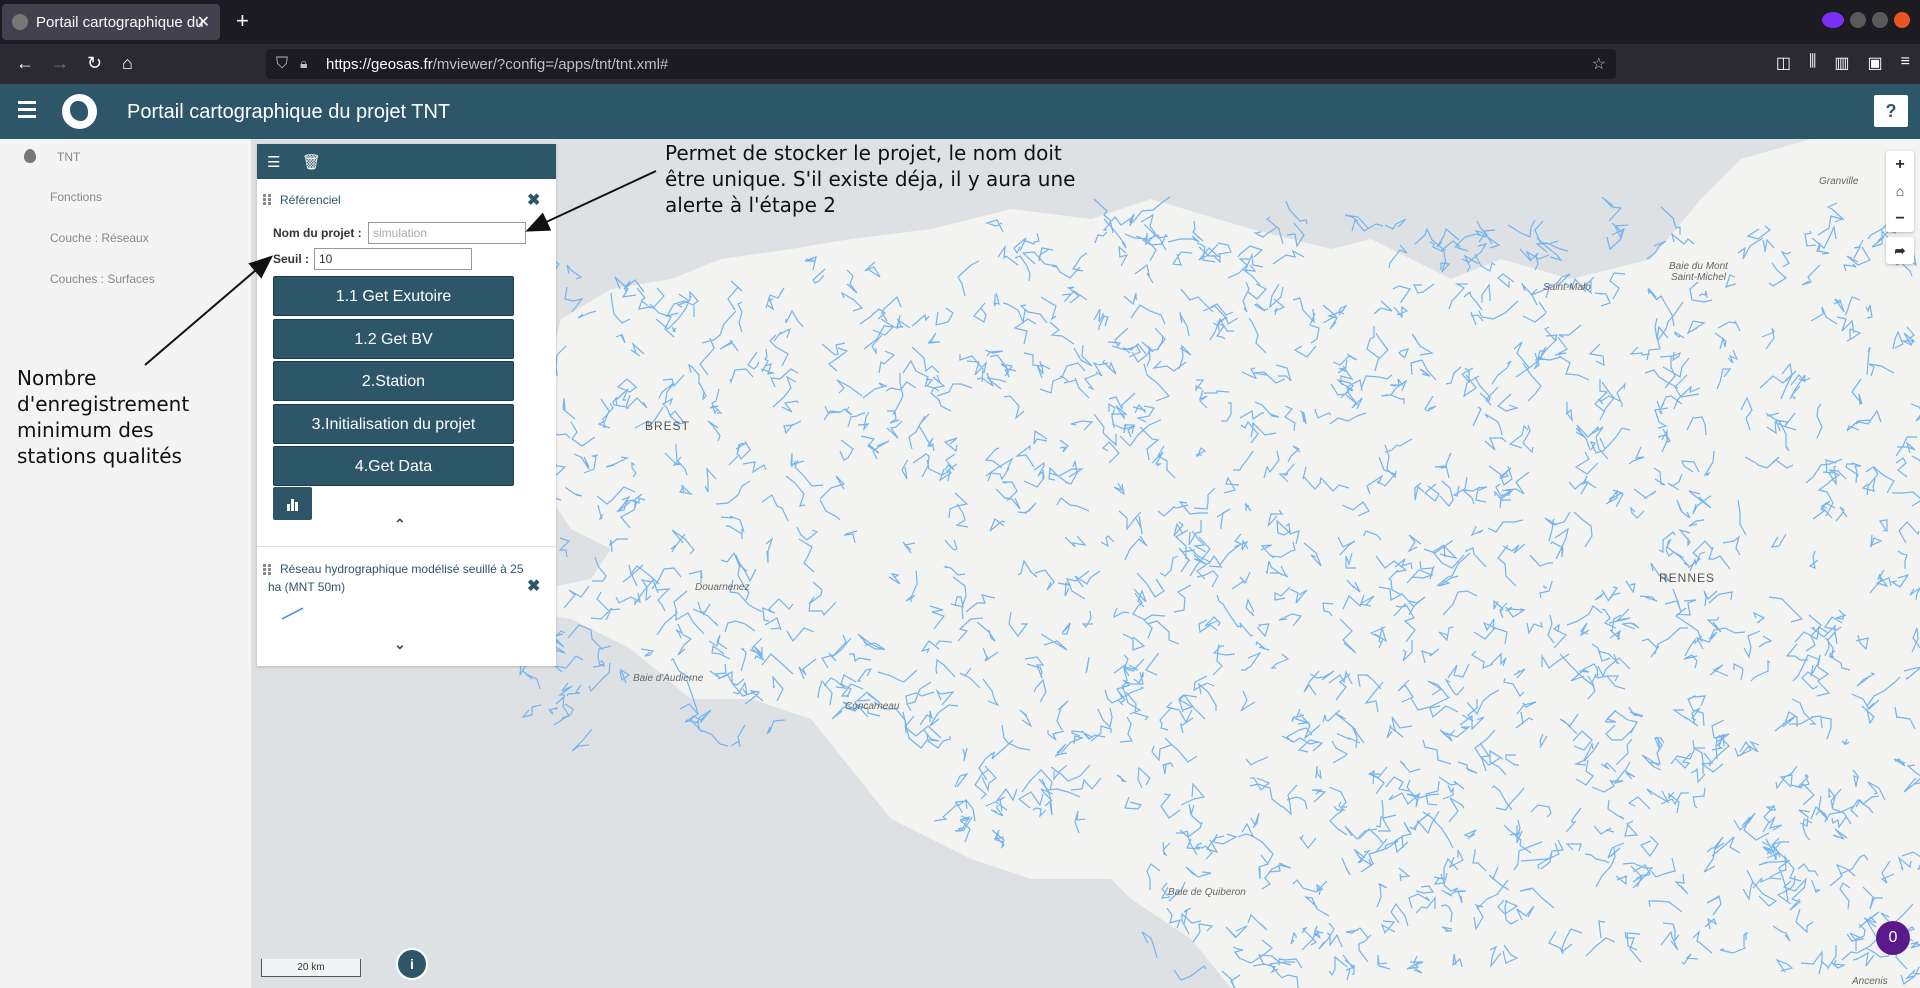  What do you see at coordinates (242, 21) in the screenshot?
I see `new-tab-button: +` at bounding box center [242, 21].